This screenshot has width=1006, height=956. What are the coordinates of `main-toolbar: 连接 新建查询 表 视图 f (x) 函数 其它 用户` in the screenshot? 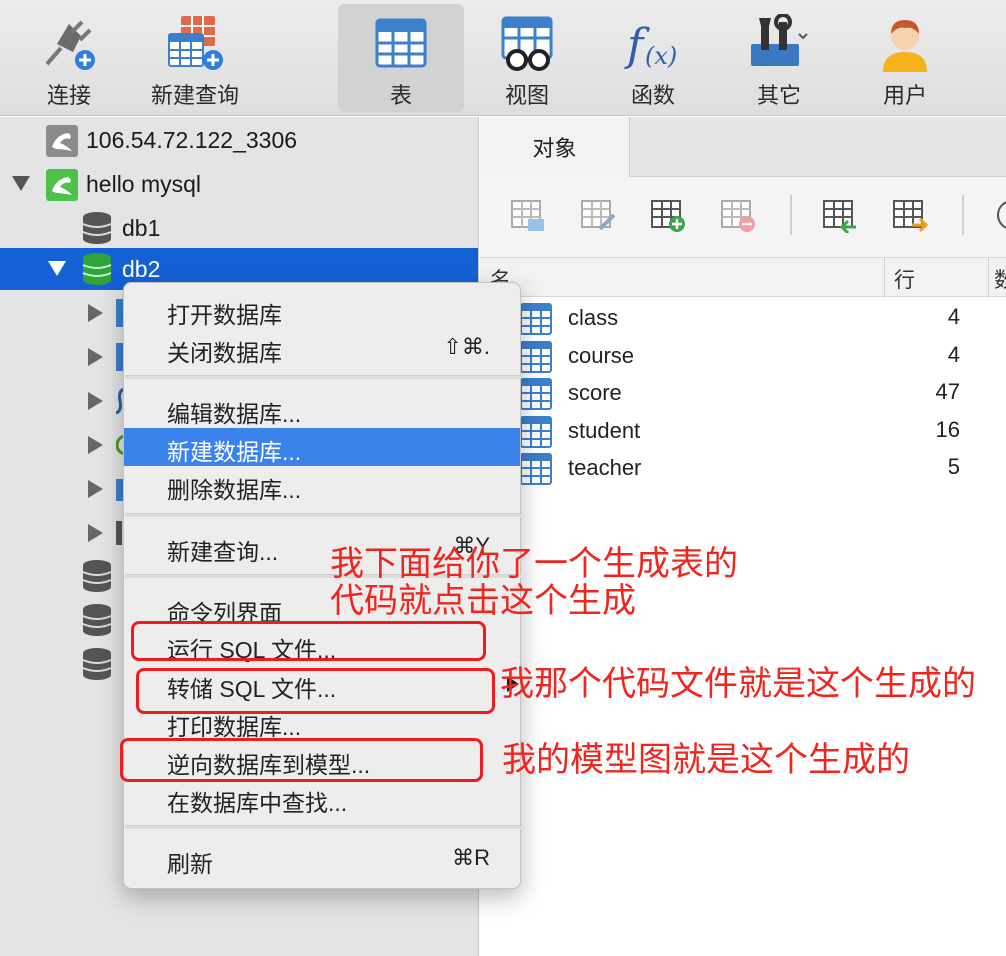 It's located at (503, 58).